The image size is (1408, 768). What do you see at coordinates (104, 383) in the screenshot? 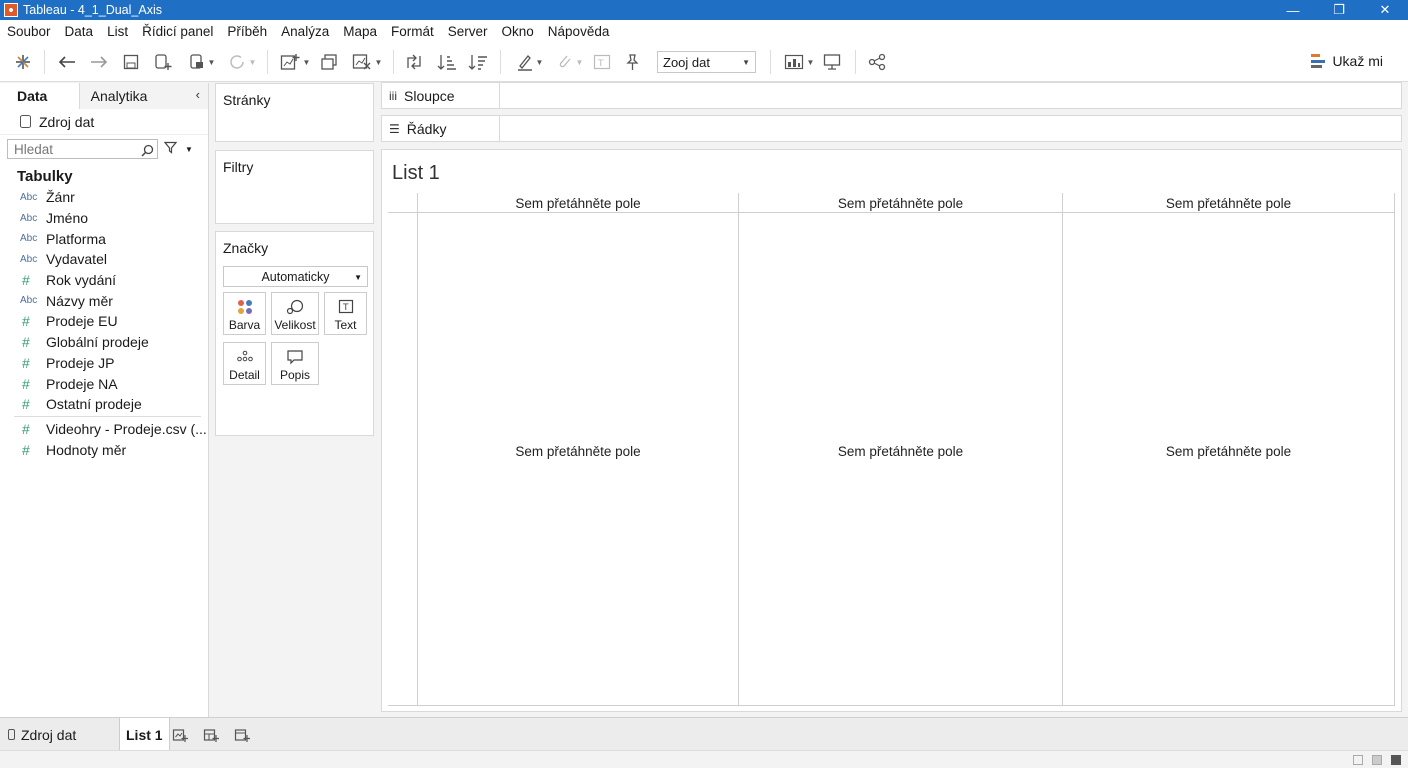
I see `field-prodeje-na: # Prodeje NA` at bounding box center [104, 383].